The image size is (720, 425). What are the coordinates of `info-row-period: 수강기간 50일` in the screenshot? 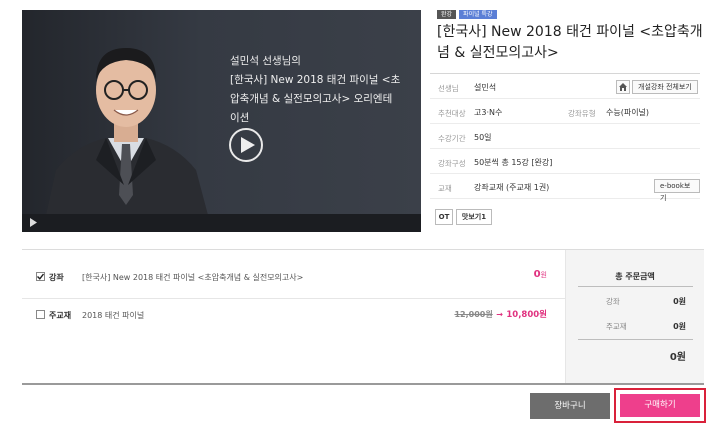 It's located at (565, 137).